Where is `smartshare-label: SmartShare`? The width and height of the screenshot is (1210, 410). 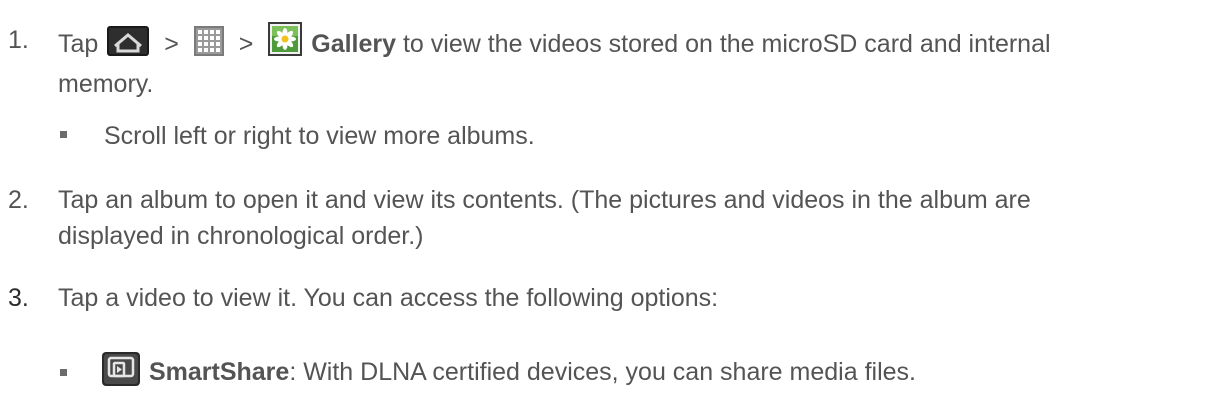 smartshare-label: SmartShare is located at coordinates (219, 372).